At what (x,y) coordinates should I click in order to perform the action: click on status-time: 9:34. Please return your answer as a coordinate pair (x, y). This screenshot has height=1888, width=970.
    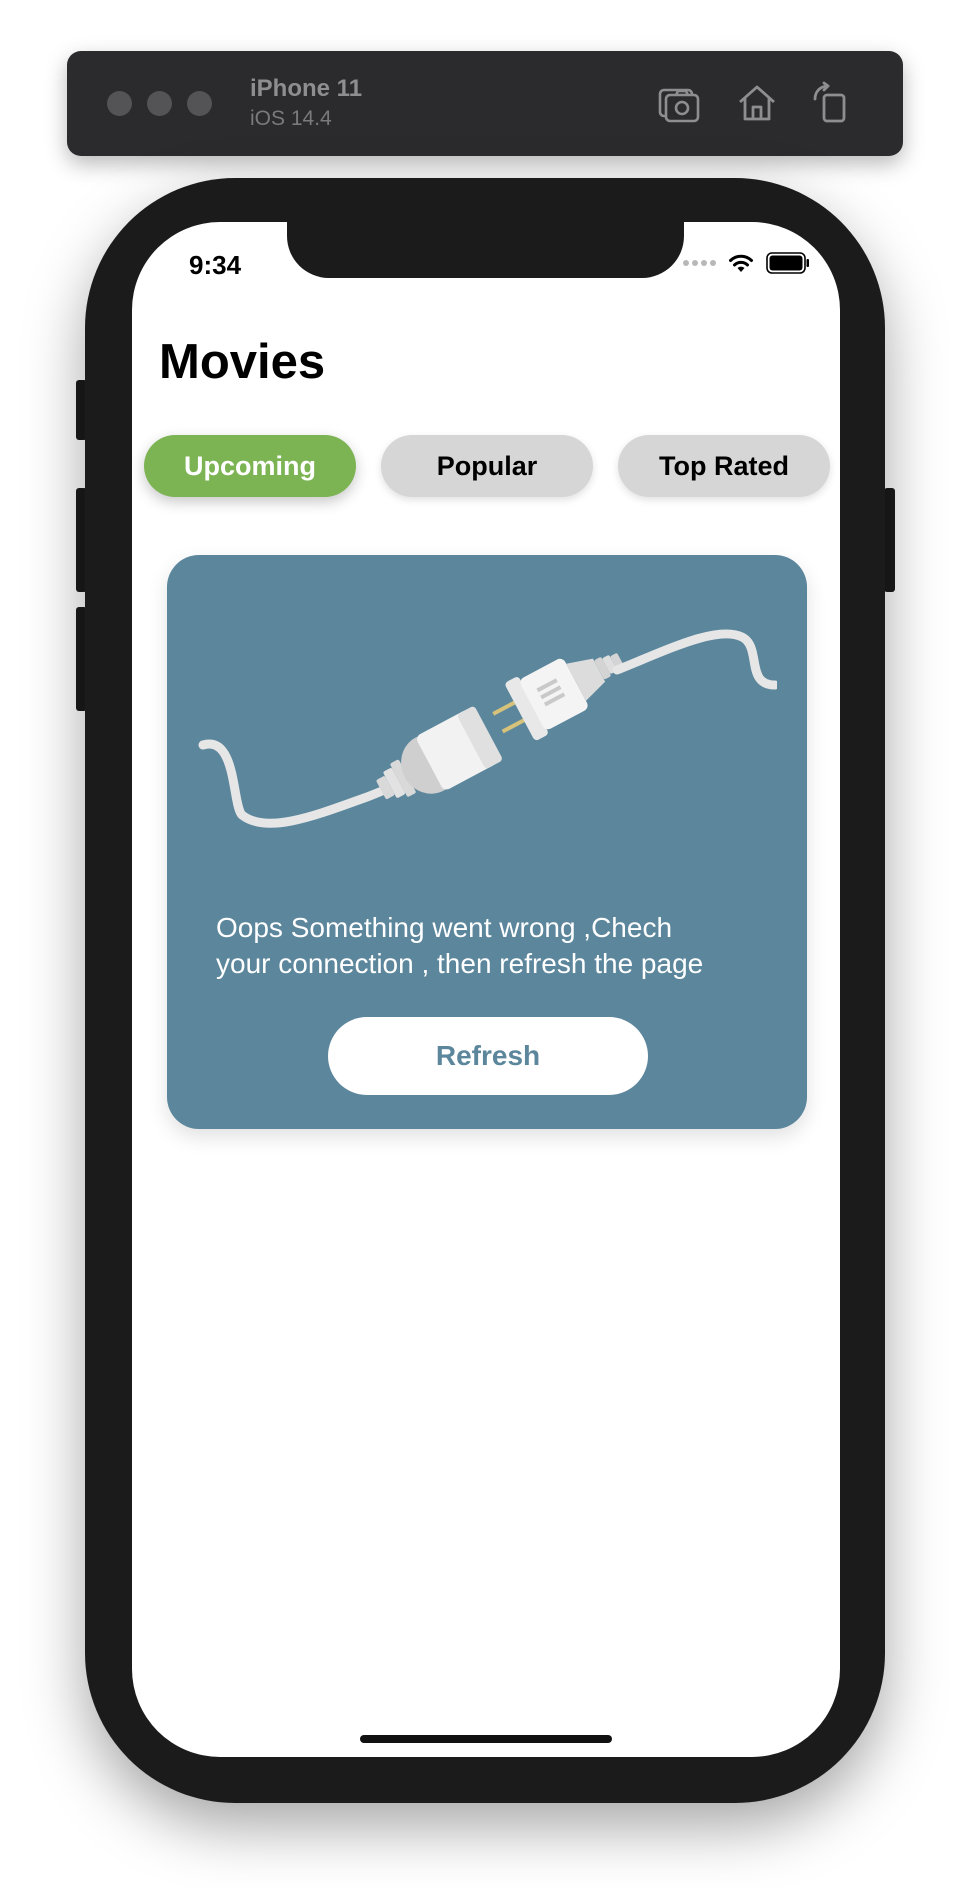
    Looking at the image, I should click on (215, 265).